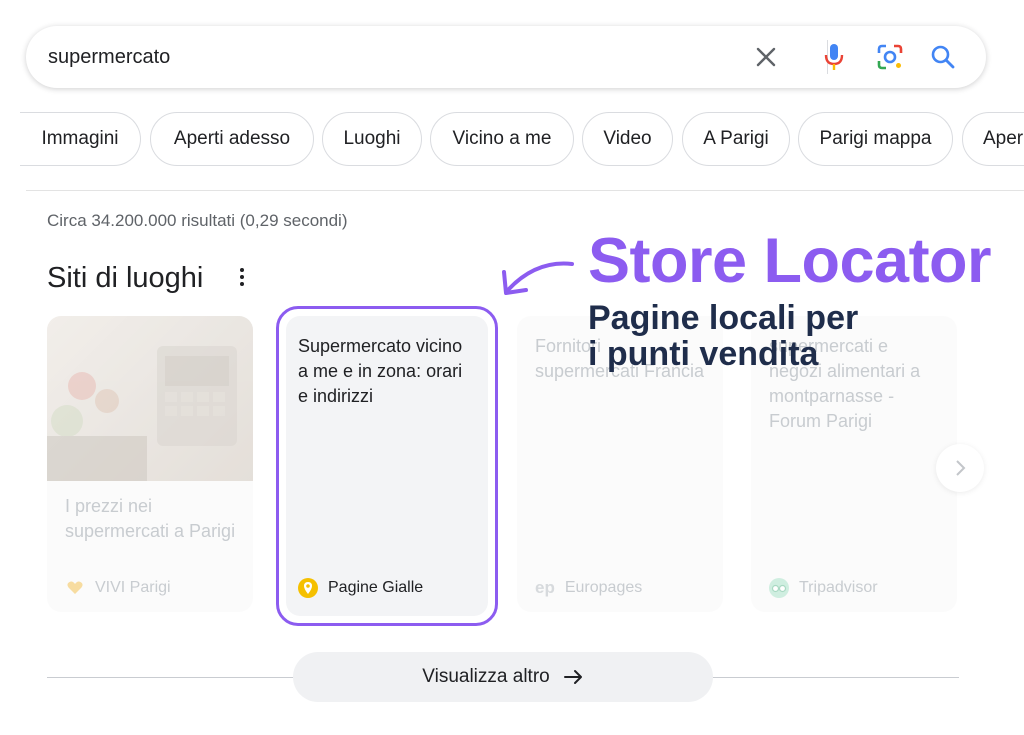 The image size is (1024, 735). Describe the element at coordinates (387, 466) in the screenshot. I see `highlight-frame` at that location.